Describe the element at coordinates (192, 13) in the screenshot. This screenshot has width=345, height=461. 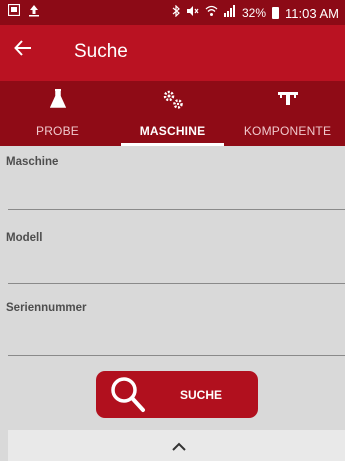
I see `mute-icon` at that location.